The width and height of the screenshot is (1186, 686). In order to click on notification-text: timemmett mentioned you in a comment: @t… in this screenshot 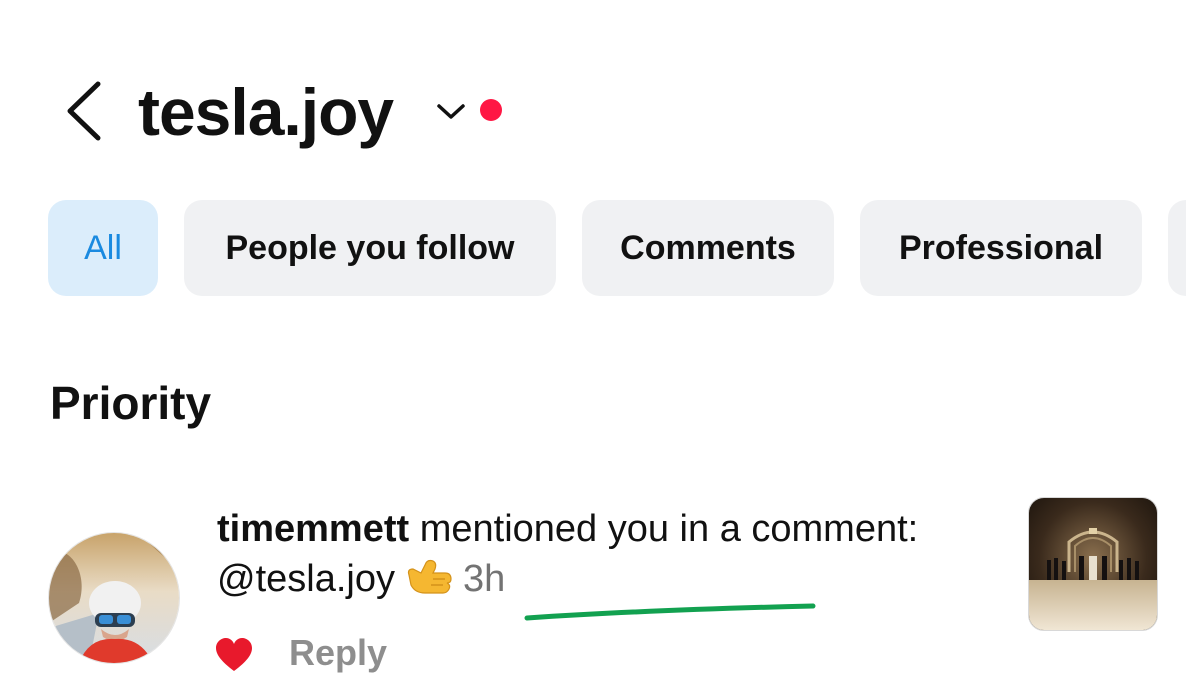, I will do `click(577, 554)`.